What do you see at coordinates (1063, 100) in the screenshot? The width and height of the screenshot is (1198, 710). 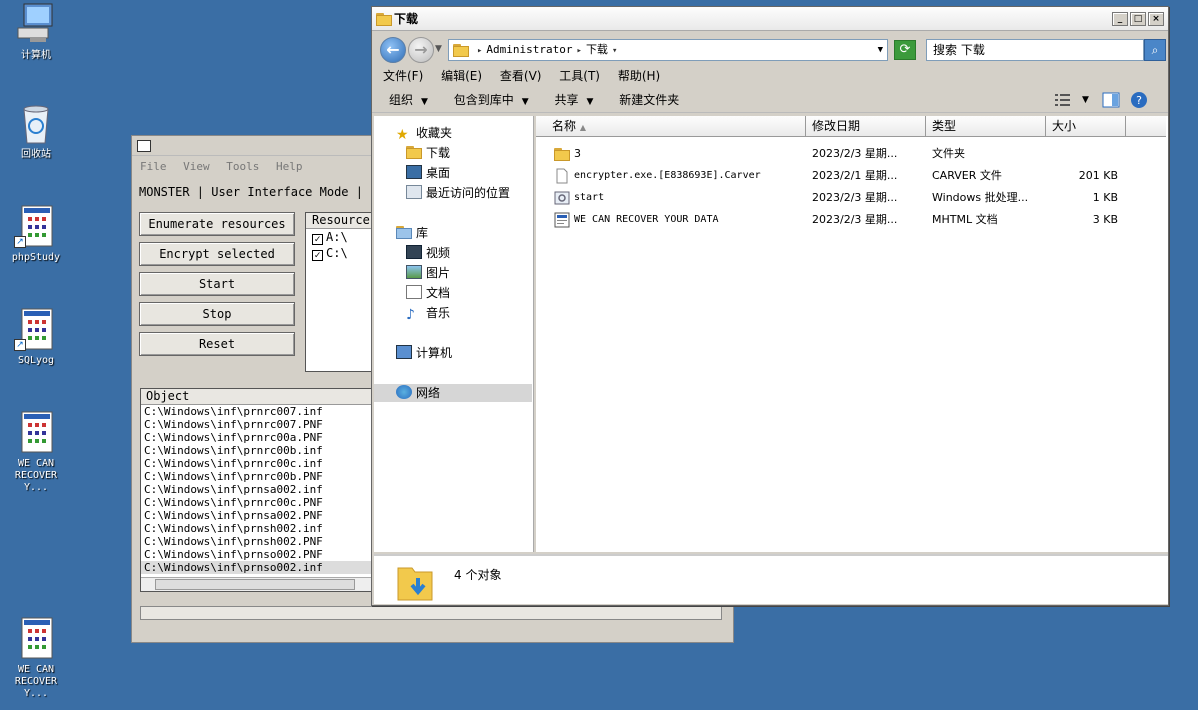 I see `view-options-icon` at bounding box center [1063, 100].